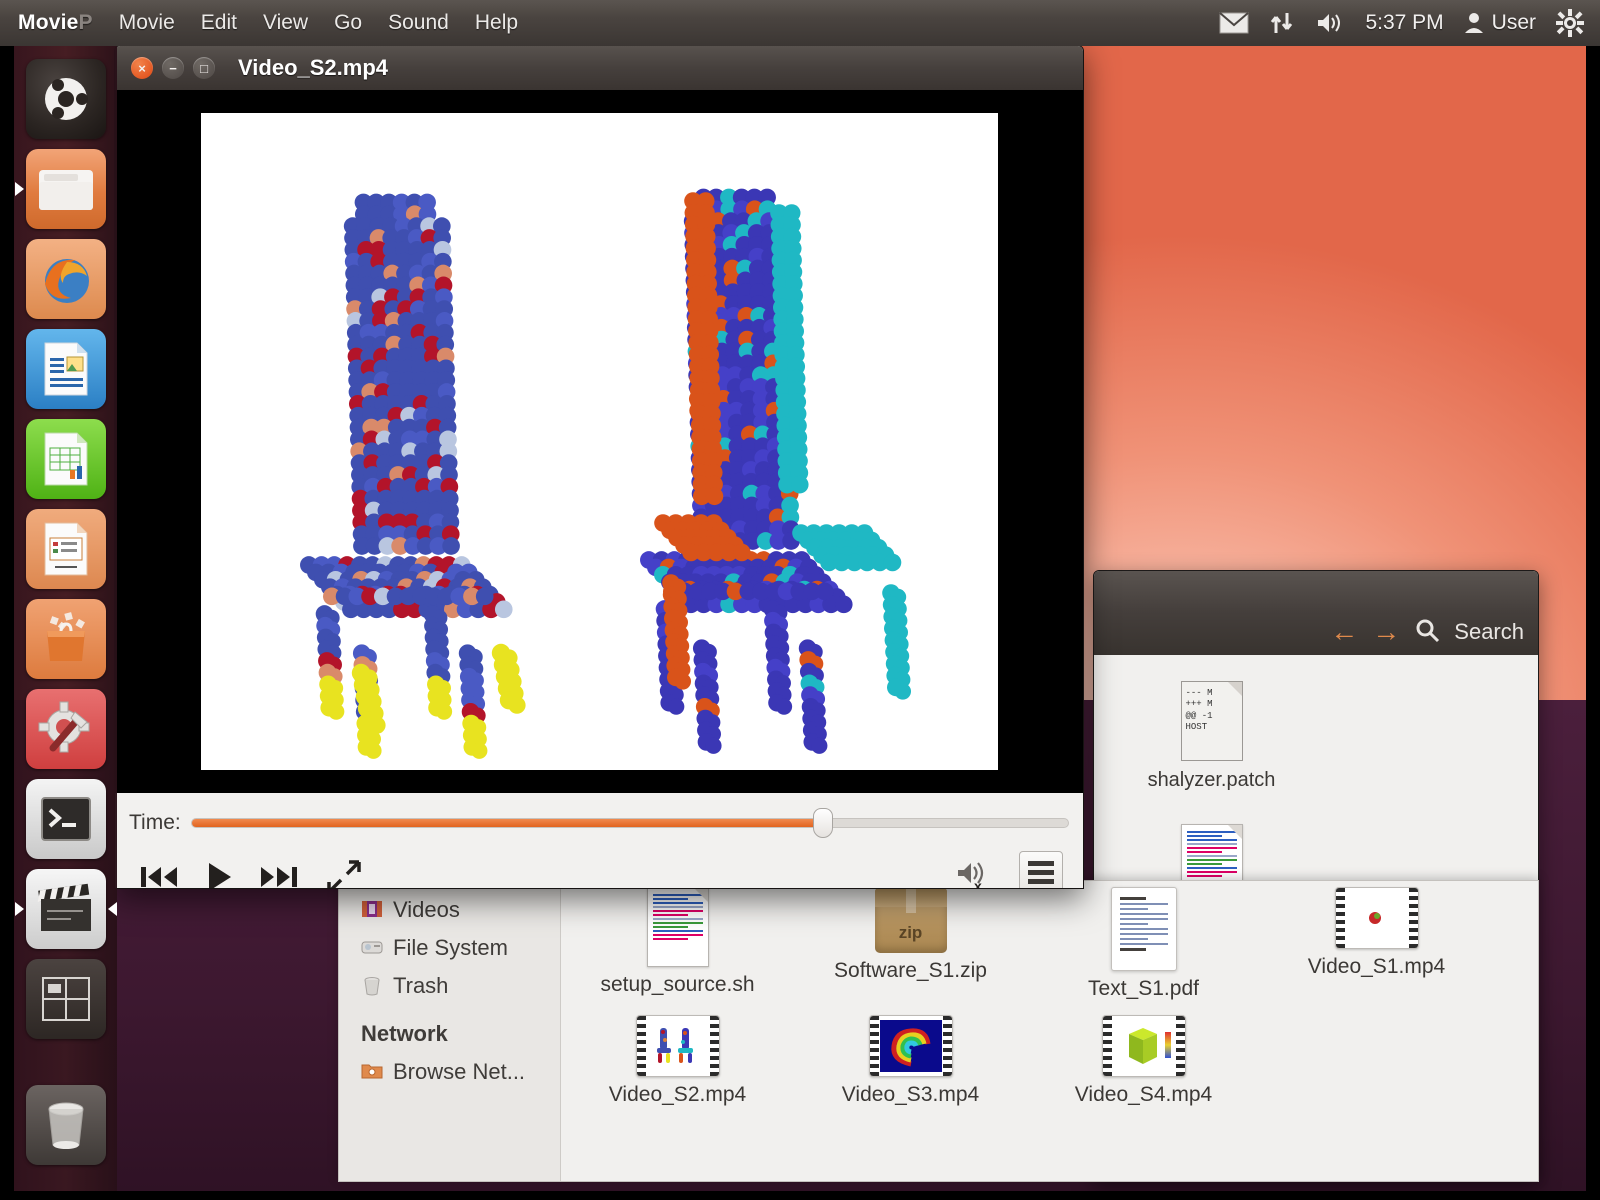  I want to click on patch-line-1: --- M, so click(1199, 693).